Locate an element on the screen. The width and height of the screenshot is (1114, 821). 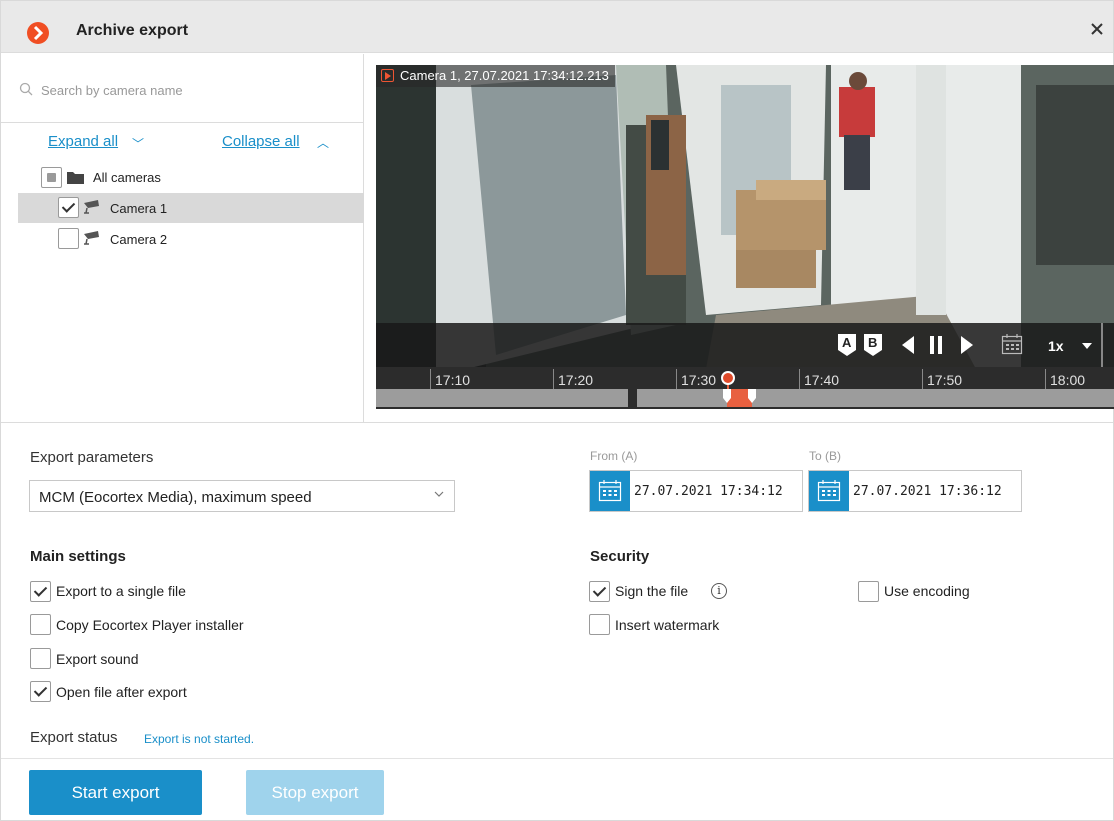
tree-item-camera-2: Camera 2 is located at coordinates (191, 239).